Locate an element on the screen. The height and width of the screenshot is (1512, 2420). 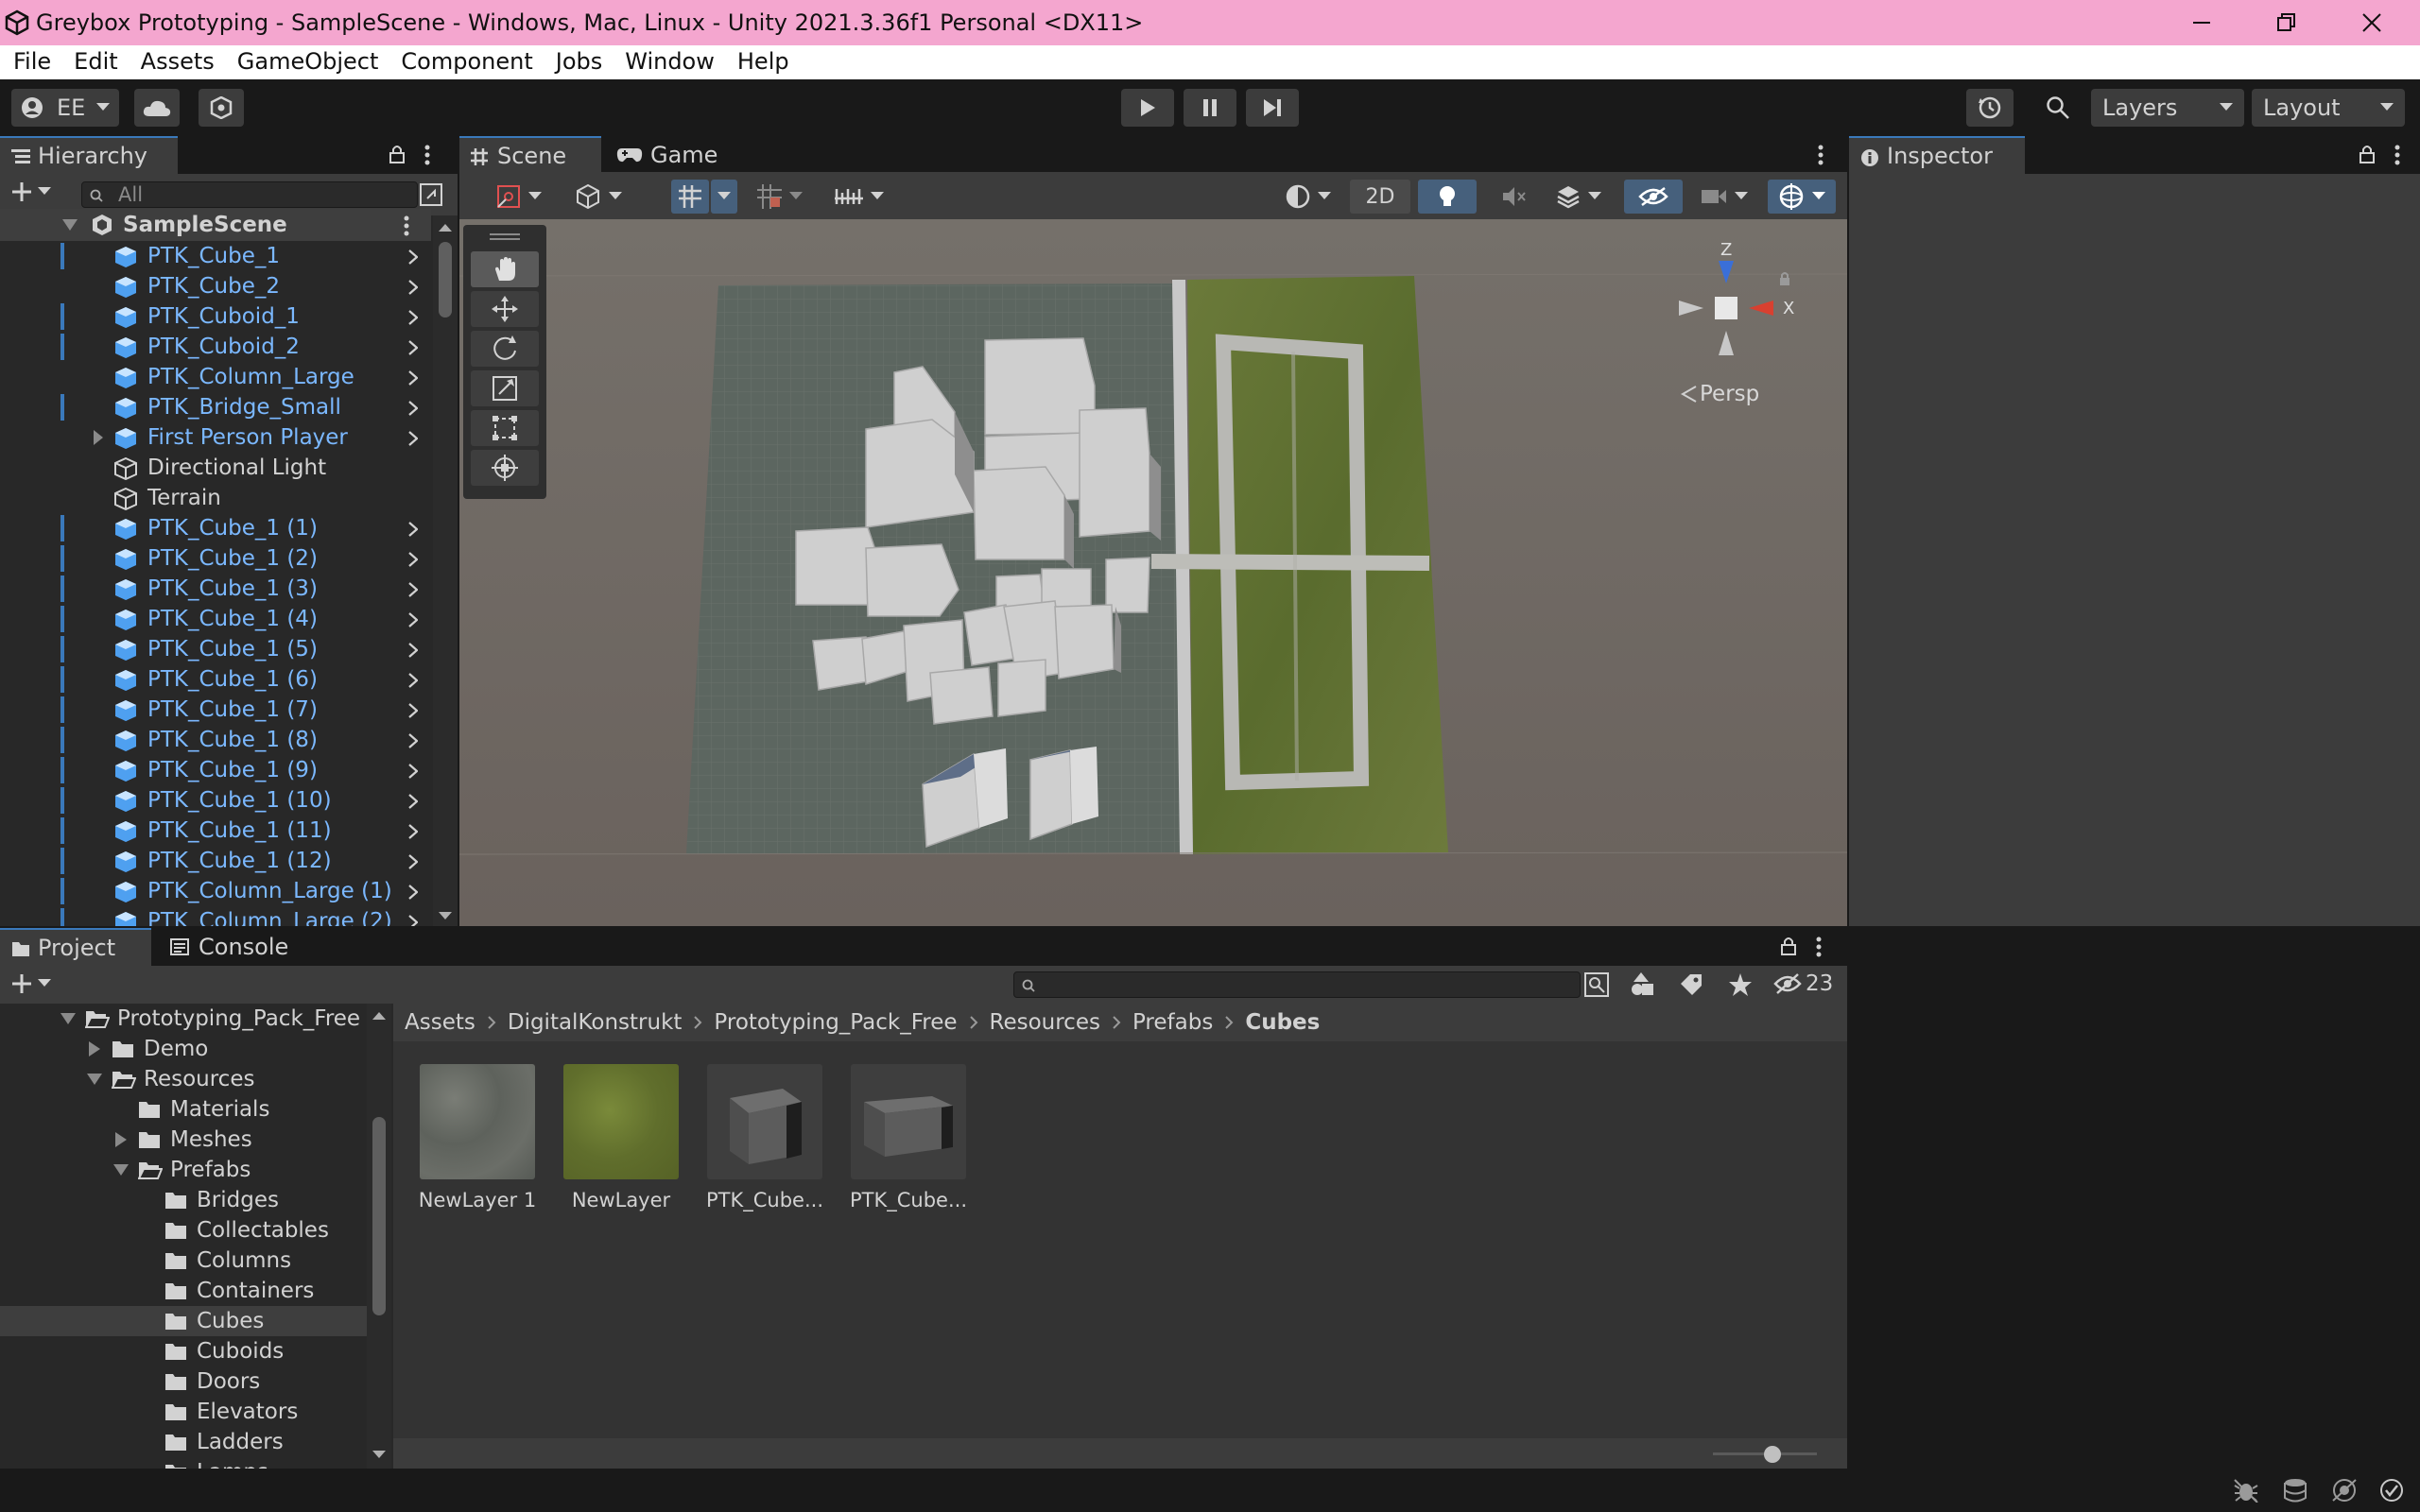
tab-project: Project is located at coordinates (75, 947).